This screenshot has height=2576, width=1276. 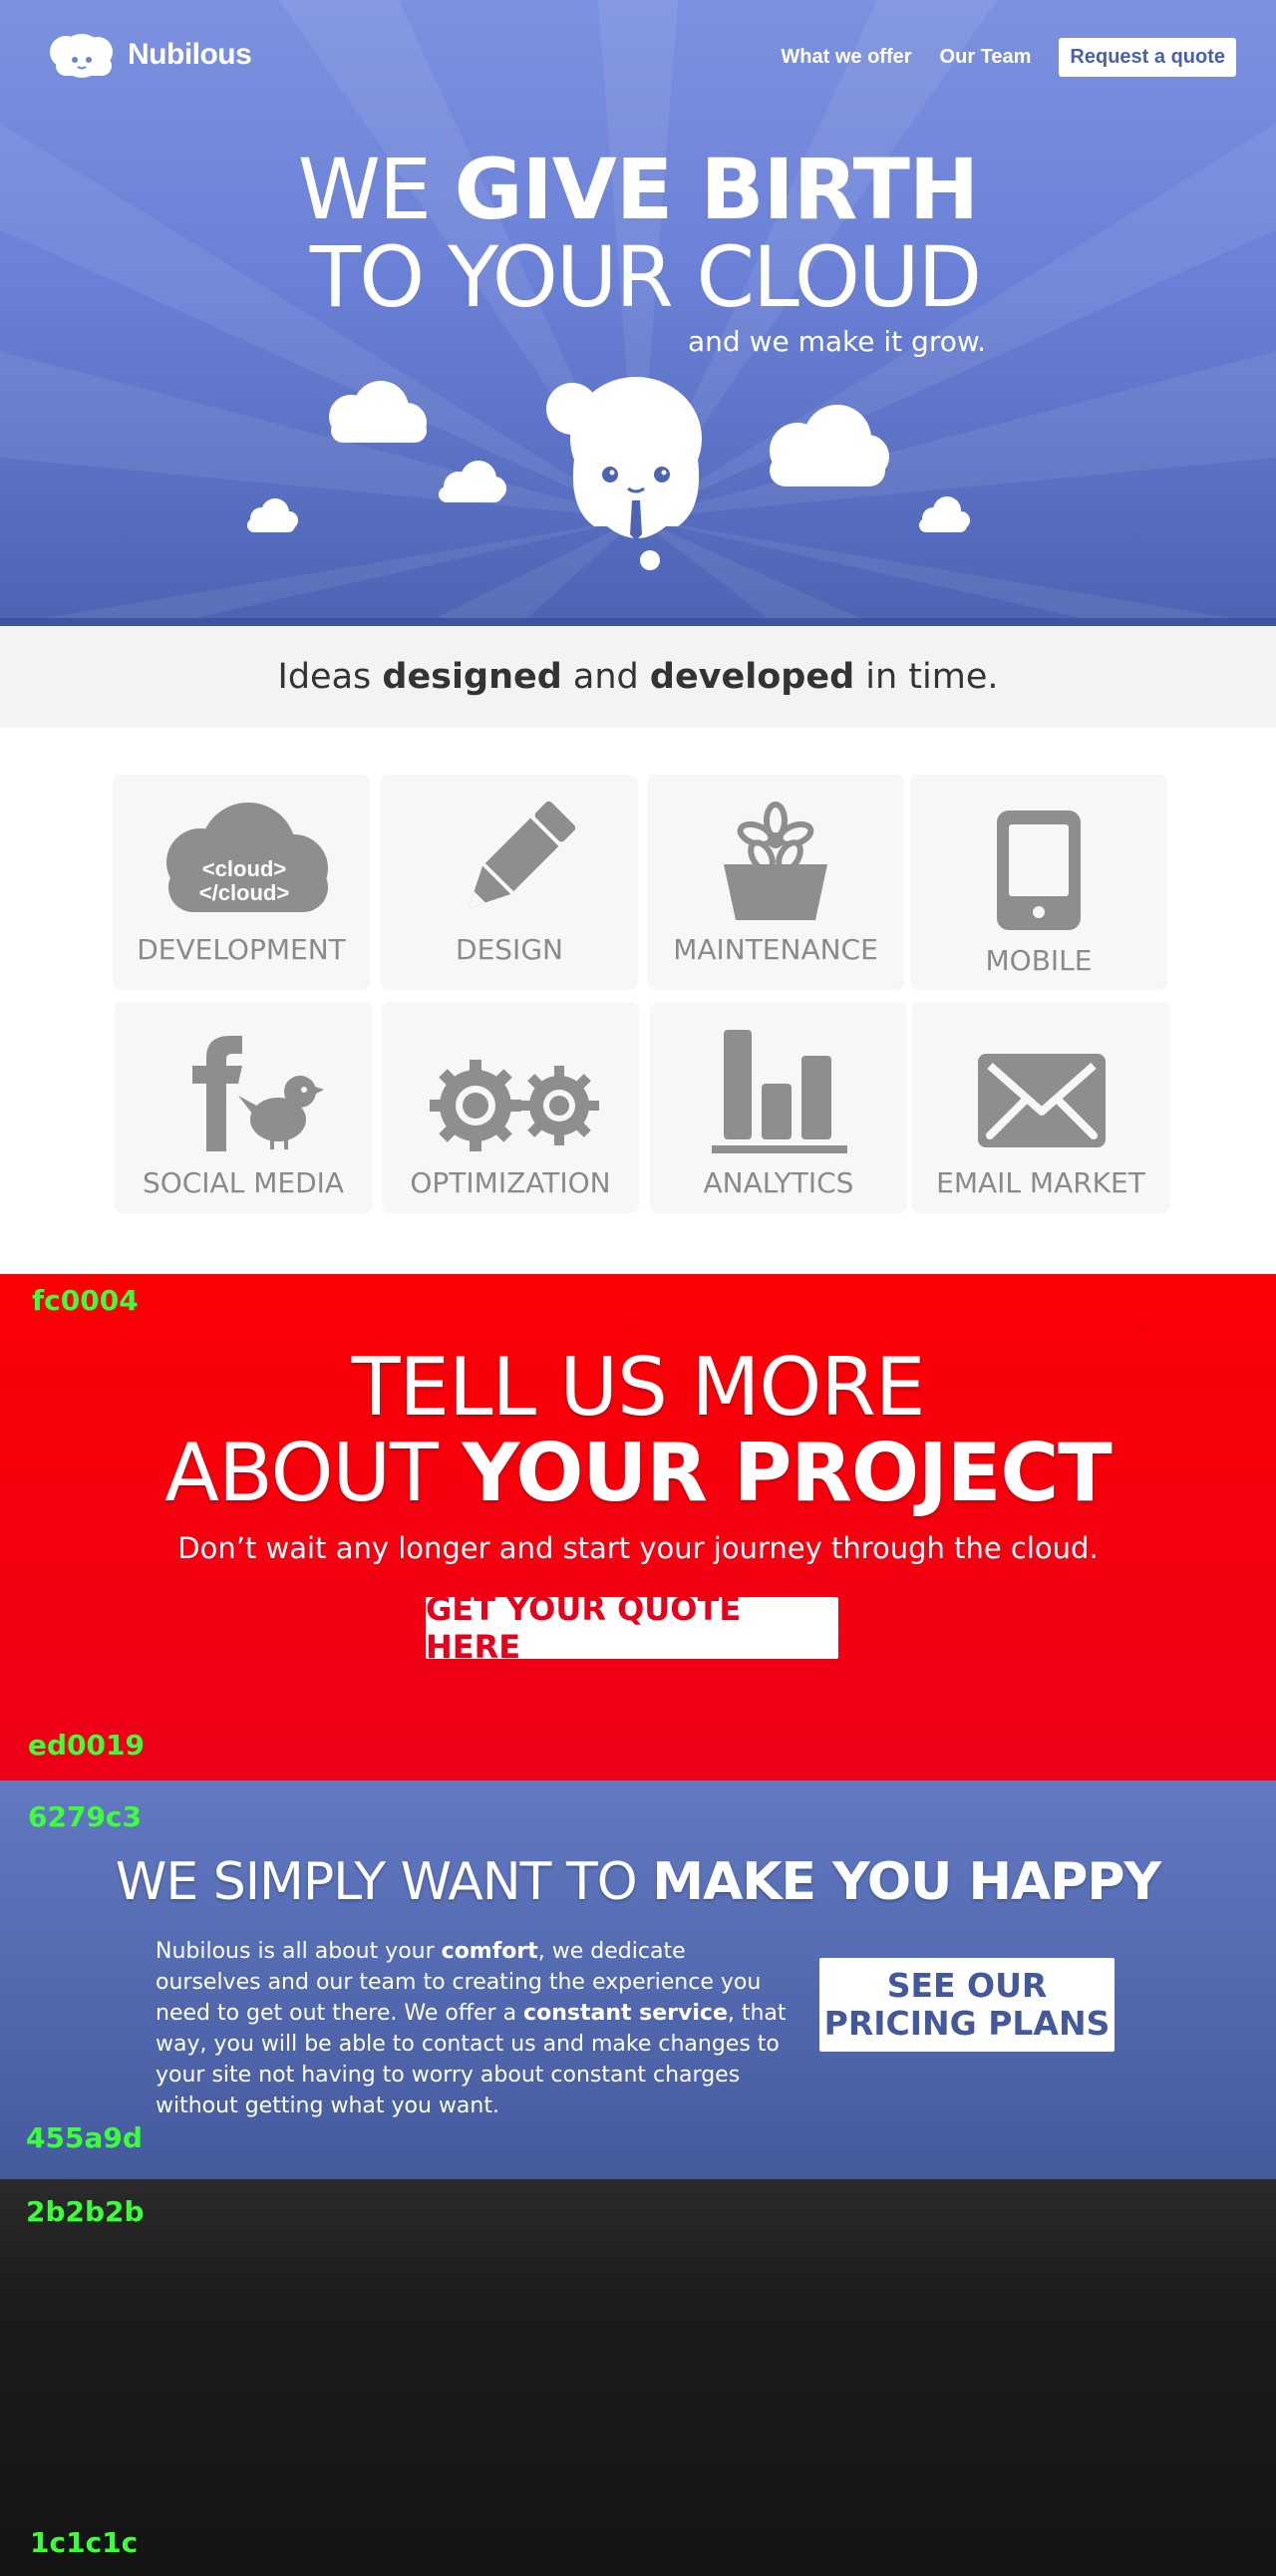 I want to click on ideas-text: and, so click(x=605, y=677).